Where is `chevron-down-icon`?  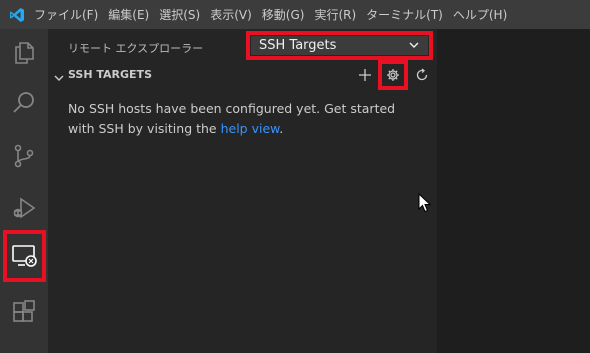
chevron-down-icon is located at coordinates (59, 78).